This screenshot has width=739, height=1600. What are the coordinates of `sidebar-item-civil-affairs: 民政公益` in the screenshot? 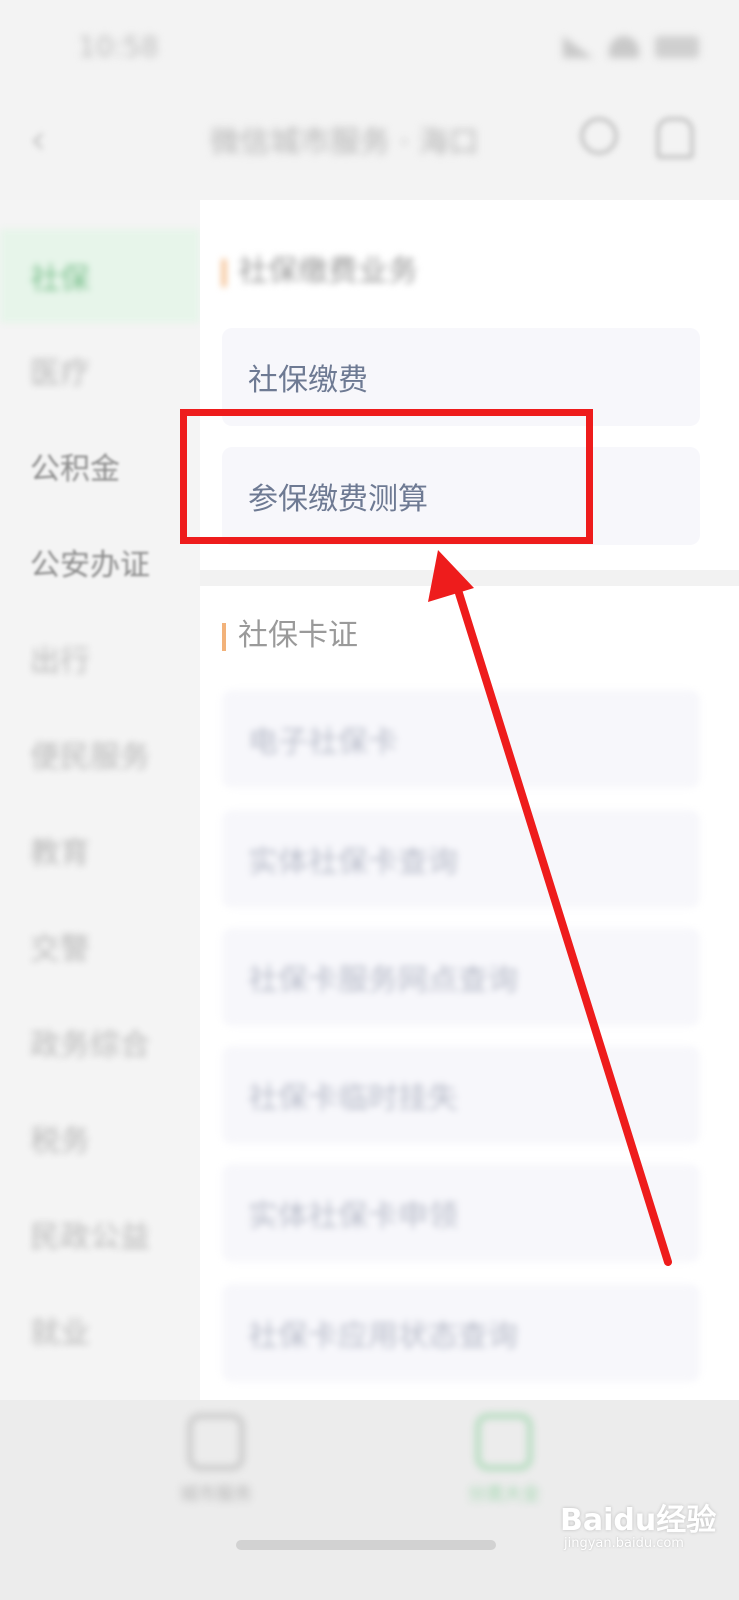 It's located at (100, 1234).